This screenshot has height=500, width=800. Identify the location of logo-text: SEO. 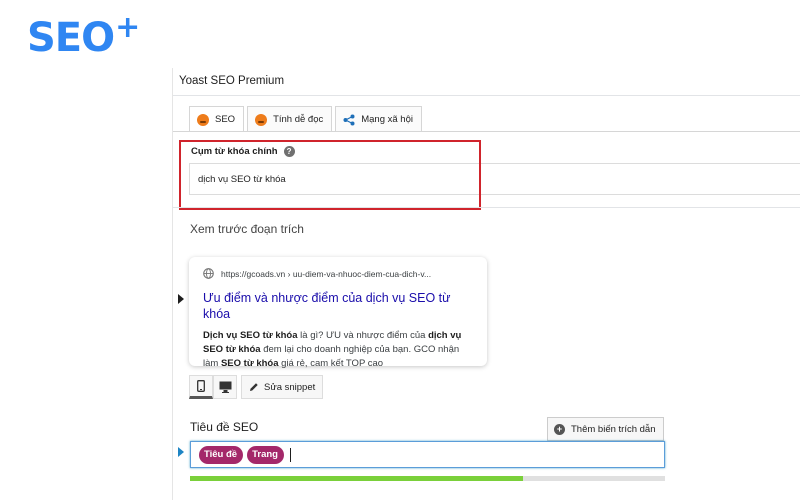
(71, 38).